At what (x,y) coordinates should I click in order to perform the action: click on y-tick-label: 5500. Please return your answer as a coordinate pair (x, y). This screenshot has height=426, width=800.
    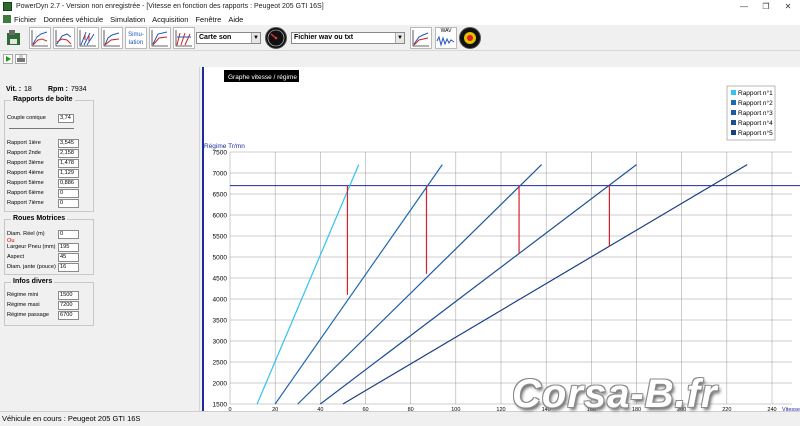
    Looking at the image, I should click on (220, 236).